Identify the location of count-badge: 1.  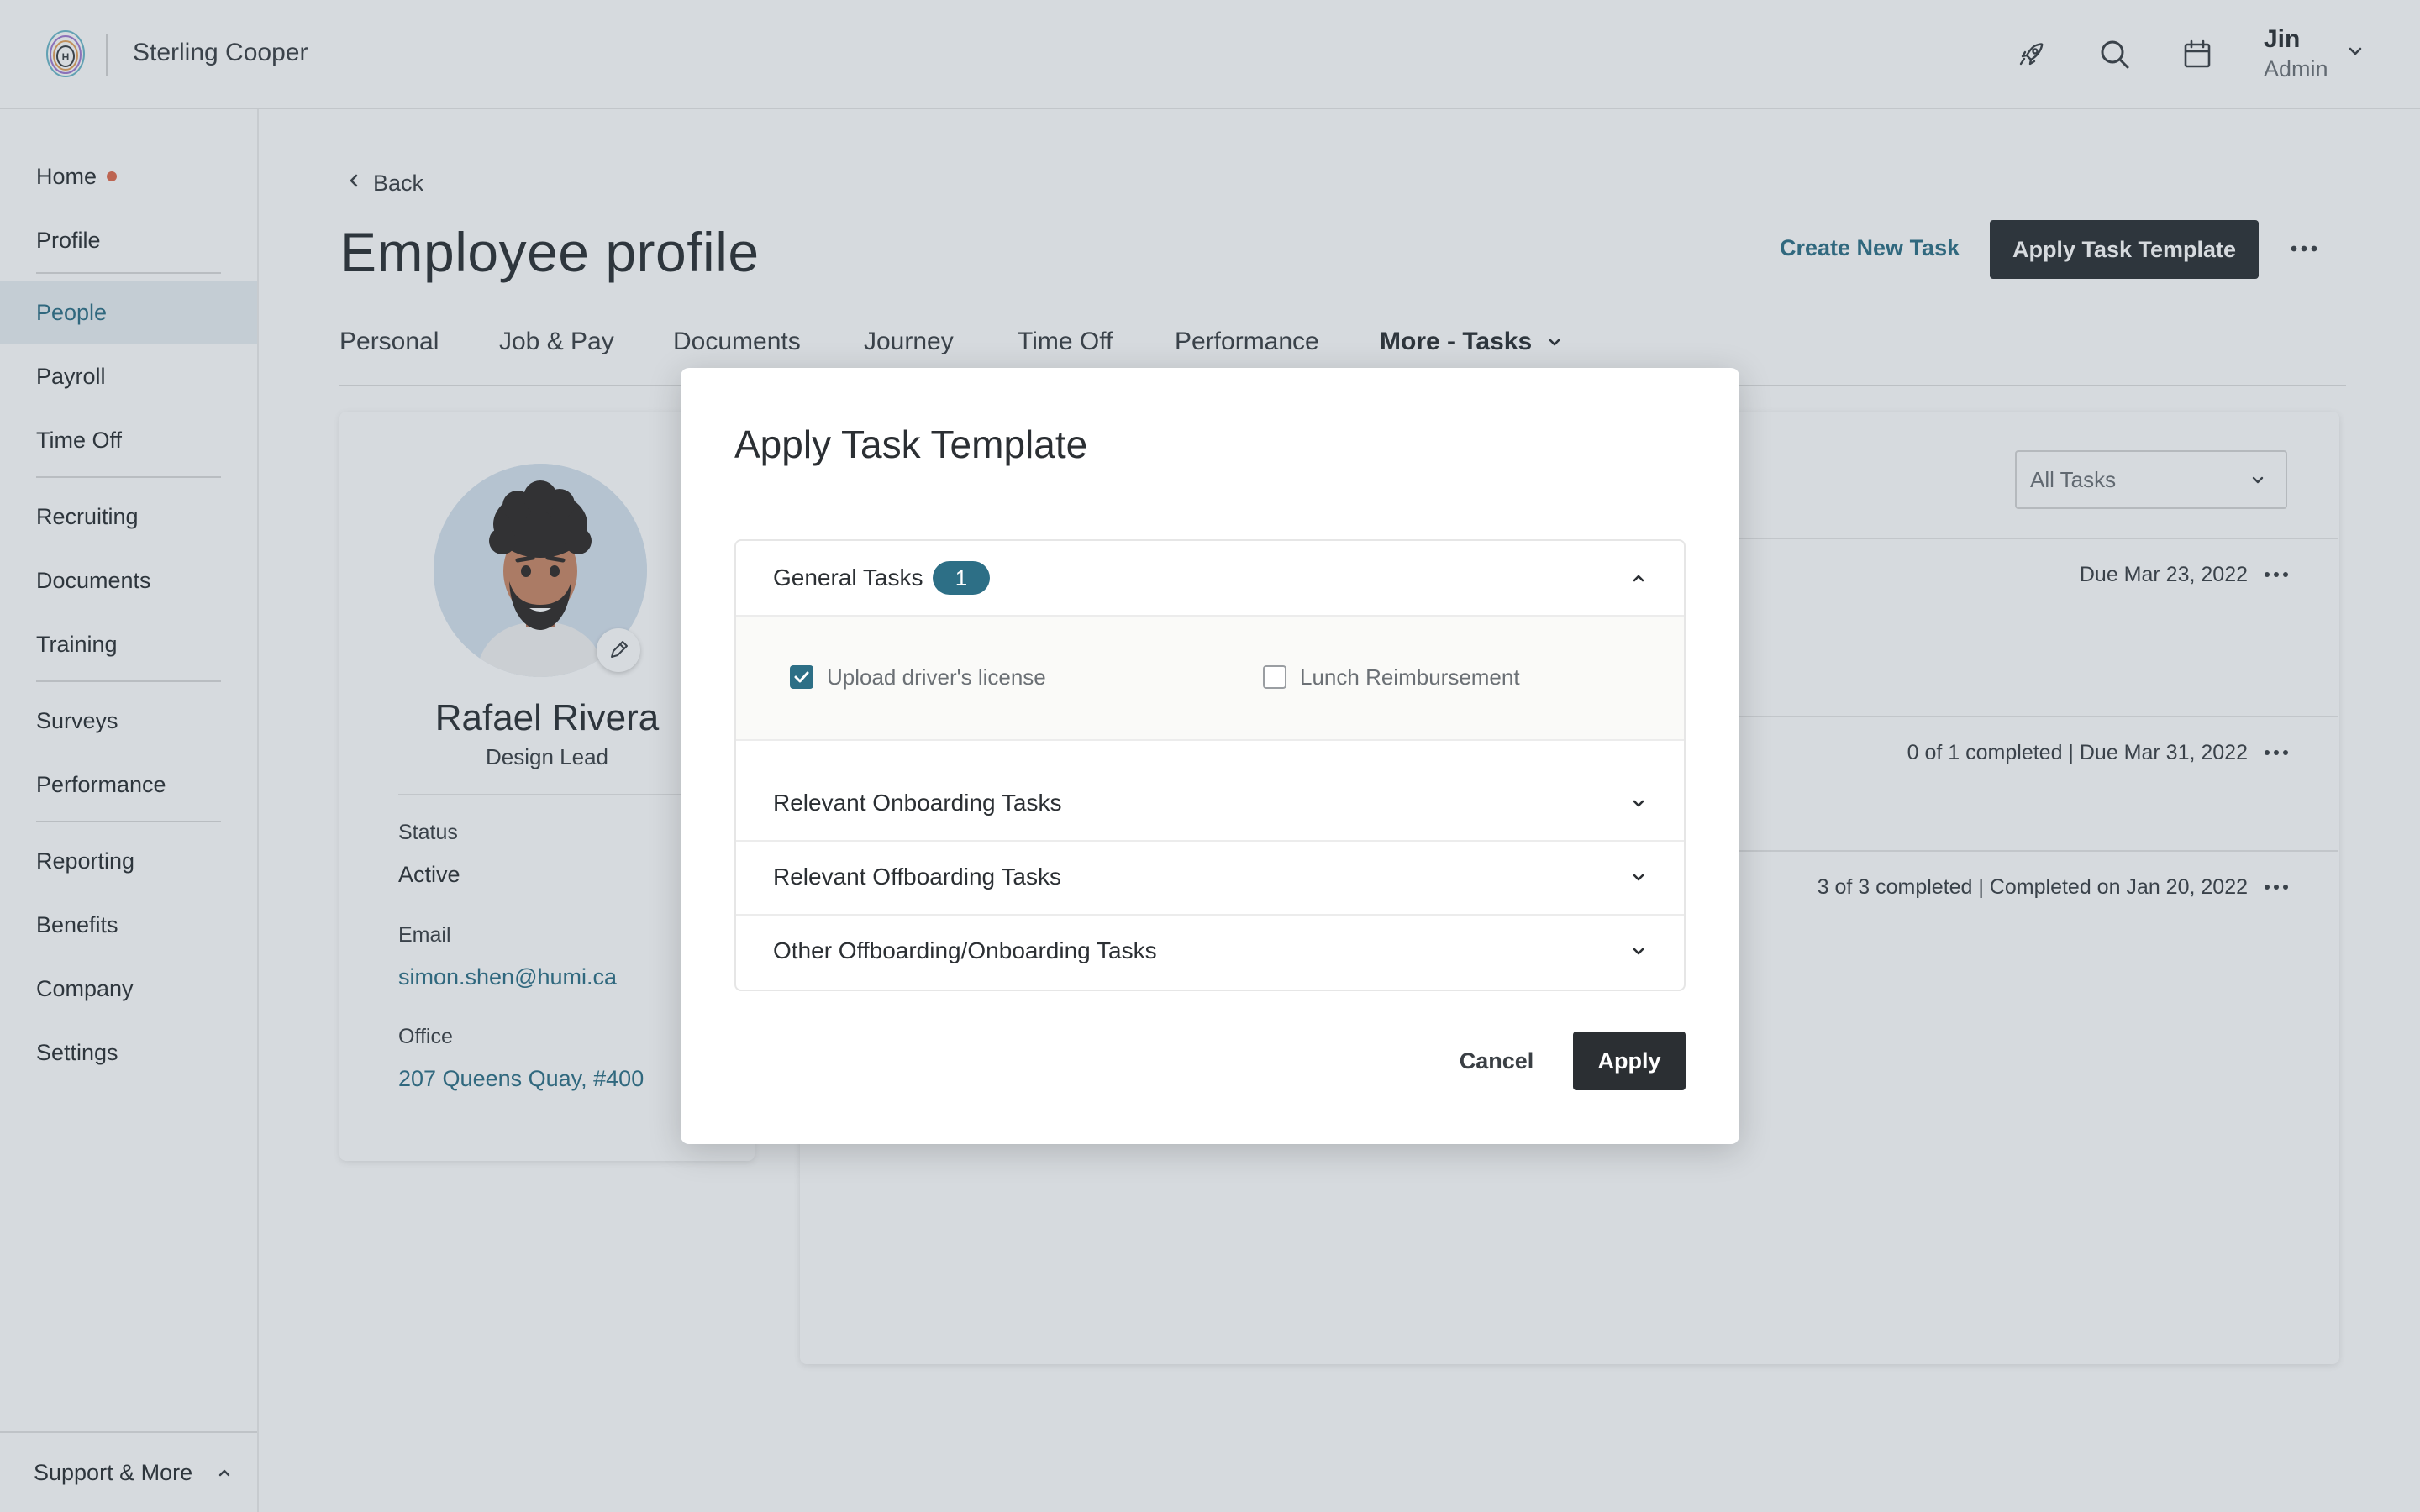
(961, 578).